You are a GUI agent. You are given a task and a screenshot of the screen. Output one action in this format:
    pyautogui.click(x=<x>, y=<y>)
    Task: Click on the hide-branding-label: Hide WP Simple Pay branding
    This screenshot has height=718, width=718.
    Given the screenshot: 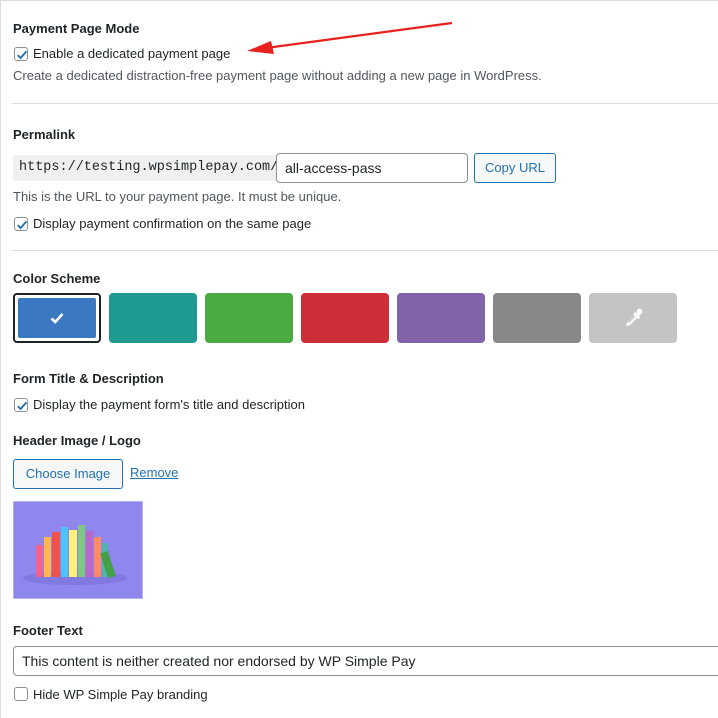 What is the action you would take?
    pyautogui.click(x=120, y=694)
    